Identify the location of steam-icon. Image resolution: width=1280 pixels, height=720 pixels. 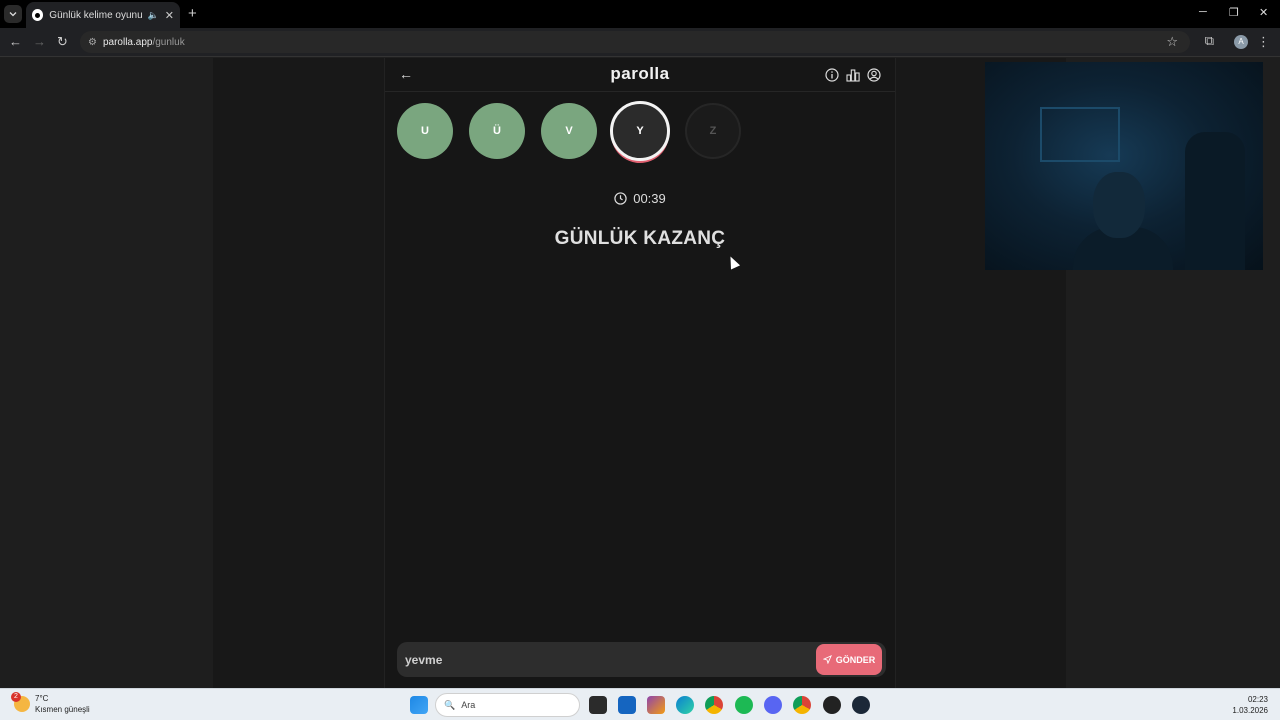
(861, 705).